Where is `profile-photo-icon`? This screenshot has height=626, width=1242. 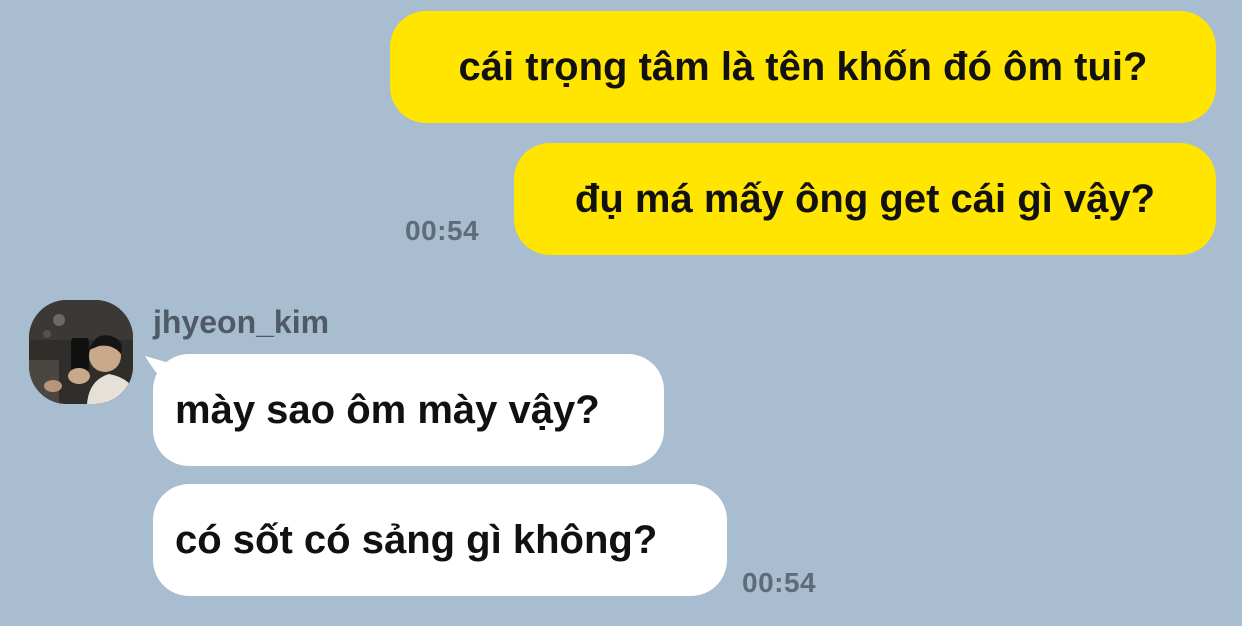
profile-photo-icon is located at coordinates (81, 352).